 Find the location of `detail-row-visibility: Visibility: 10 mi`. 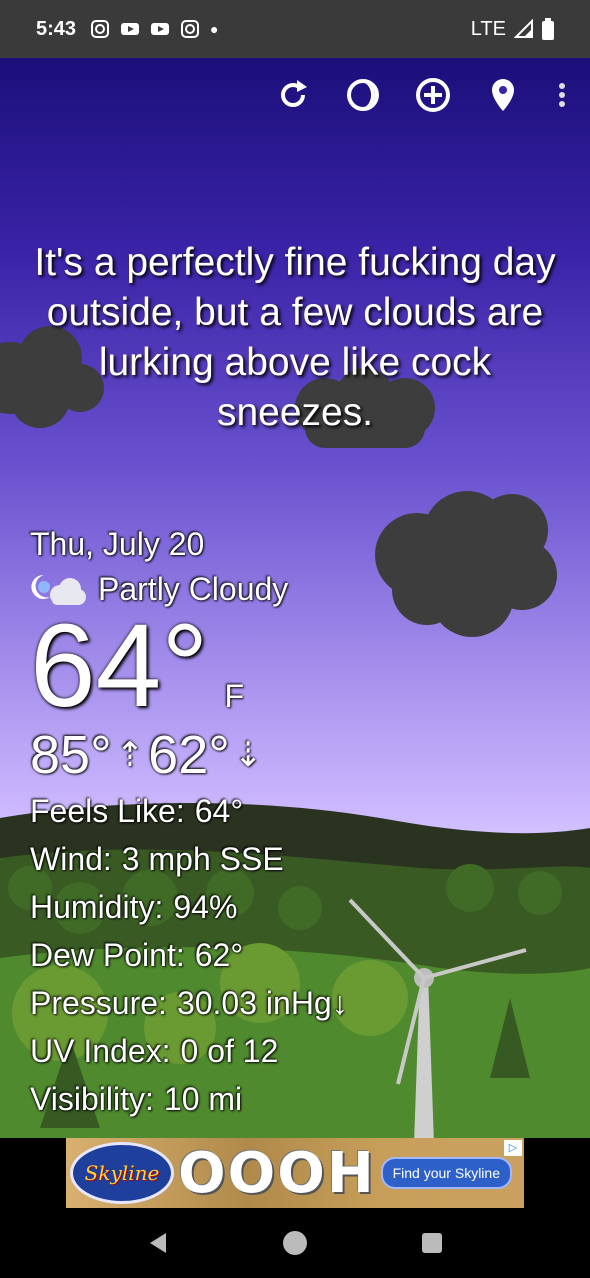

detail-row-visibility: Visibility: 10 mi is located at coordinates (189, 1099).